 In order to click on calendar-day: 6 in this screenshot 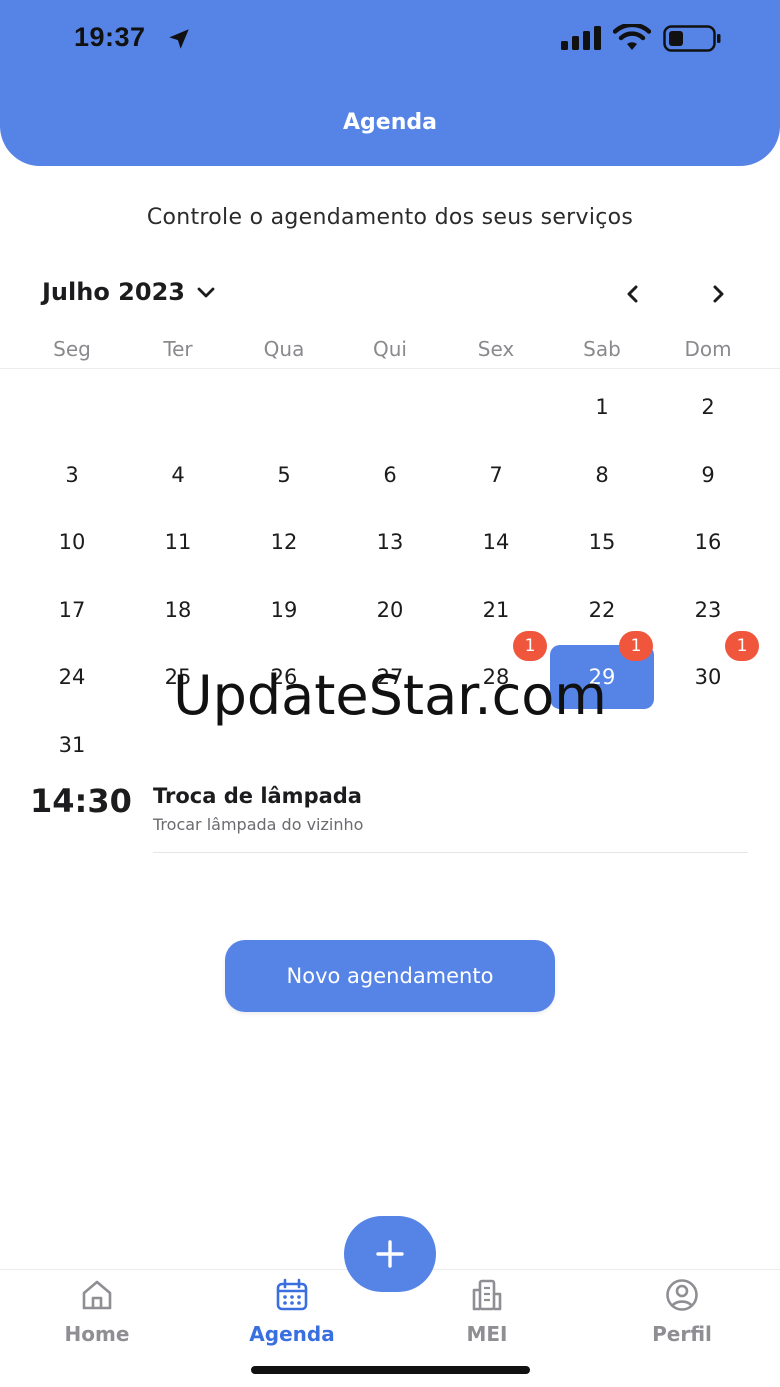, I will do `click(390, 475)`.